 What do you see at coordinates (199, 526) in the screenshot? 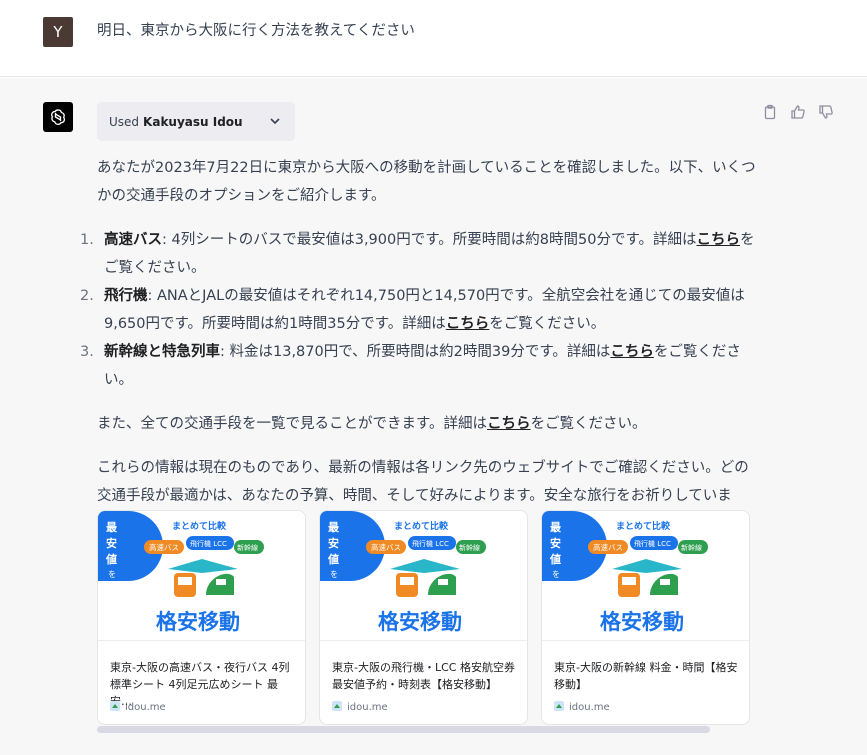
I see `tagline: まとめて比較` at bounding box center [199, 526].